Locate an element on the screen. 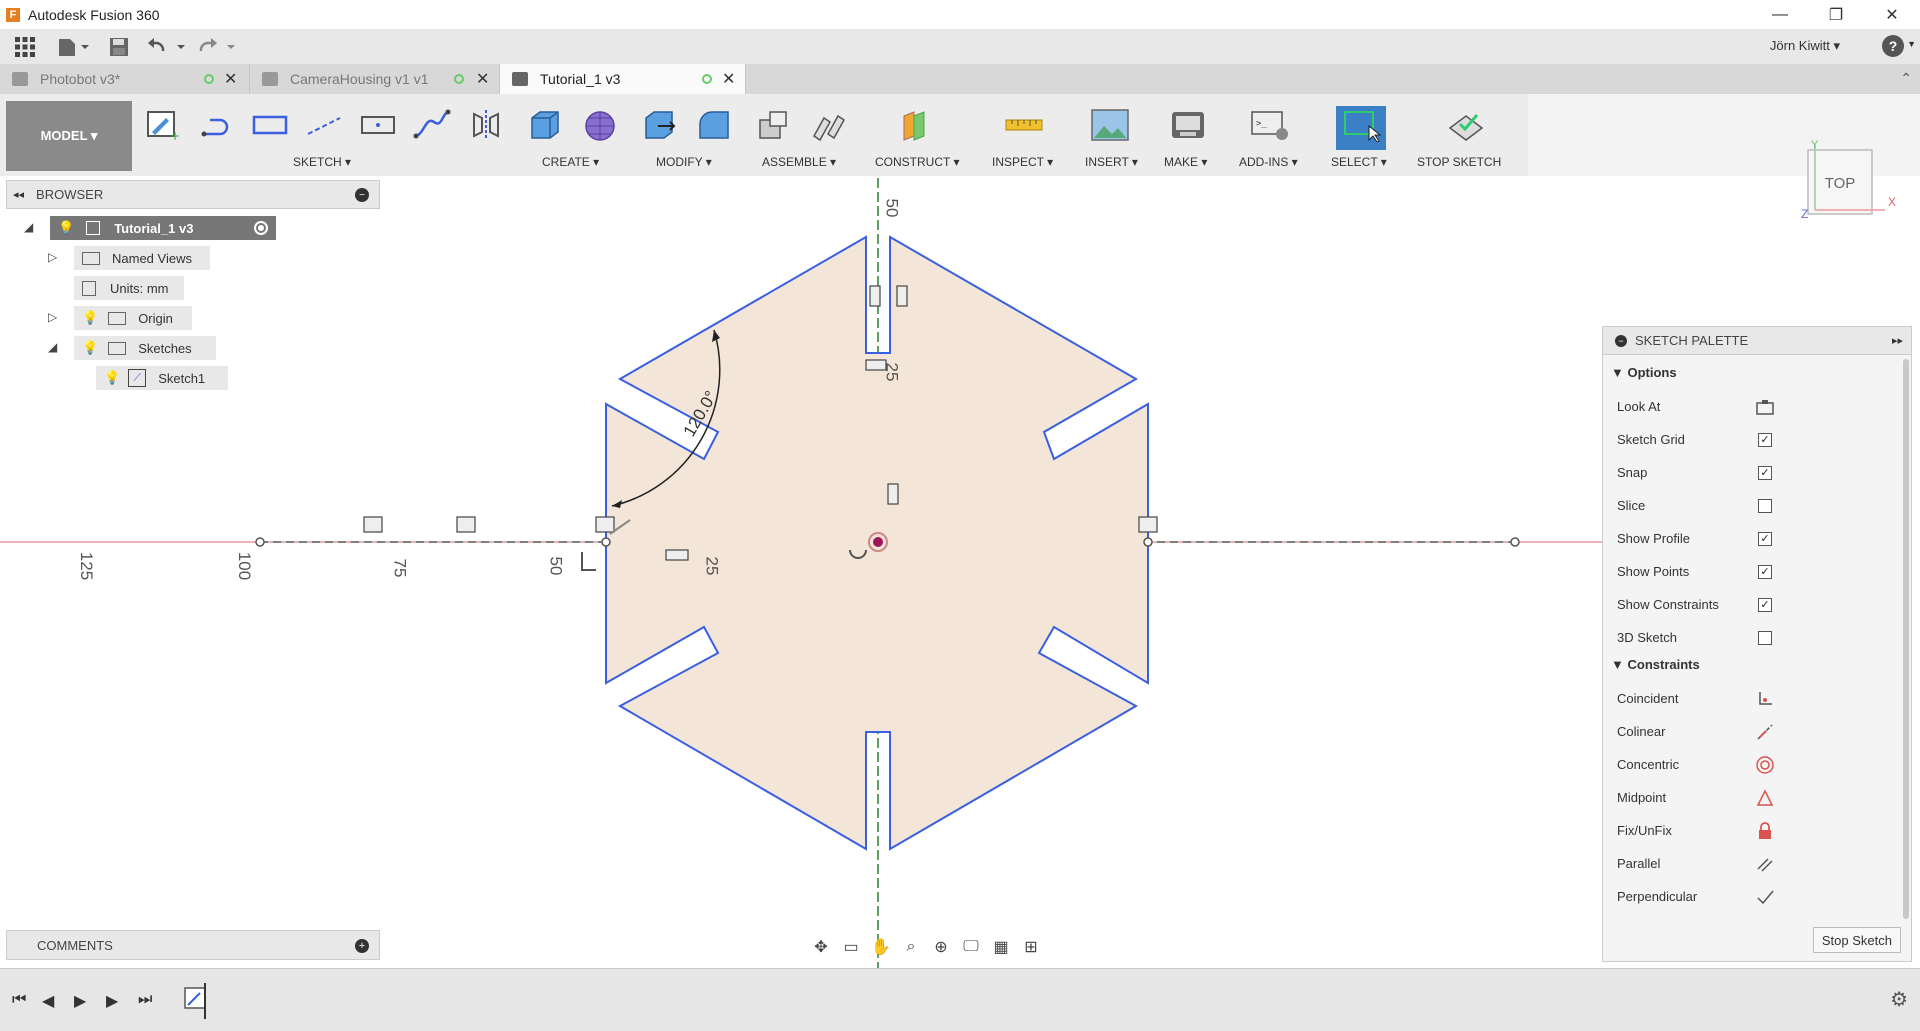  origin-item: 💡 Origin is located at coordinates (133, 318).